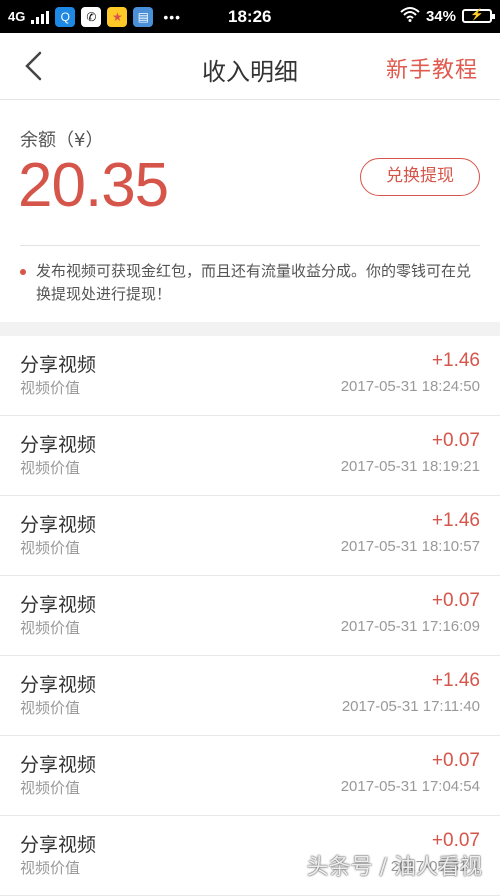 This screenshot has width=500, height=896. I want to click on record-time: 2017-05-31 17:16:09, so click(410, 626).